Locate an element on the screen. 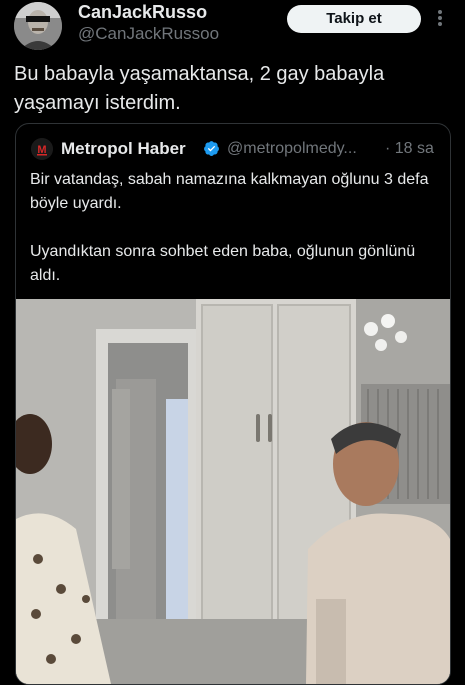 This screenshot has height=685, width=465. verified-badge-icon is located at coordinates (211, 148).